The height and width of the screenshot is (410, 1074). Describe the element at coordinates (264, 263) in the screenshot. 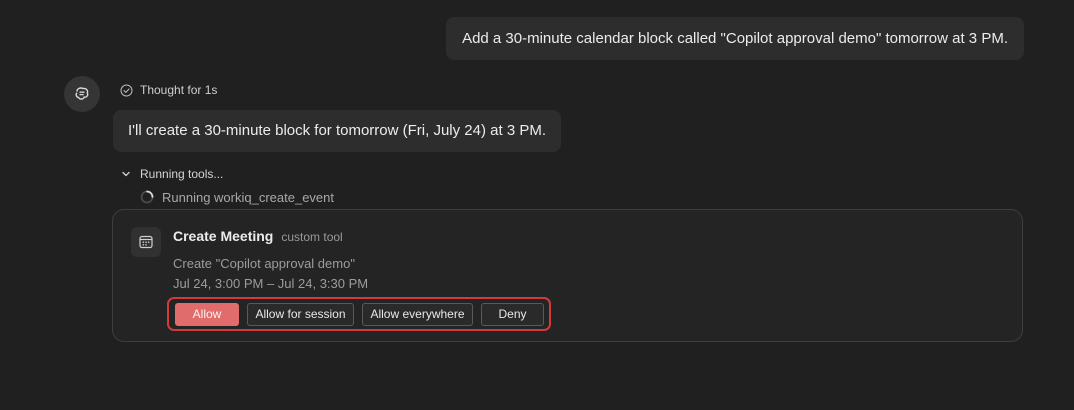

I see `card-description: Create "Copilot approval demo"` at that location.